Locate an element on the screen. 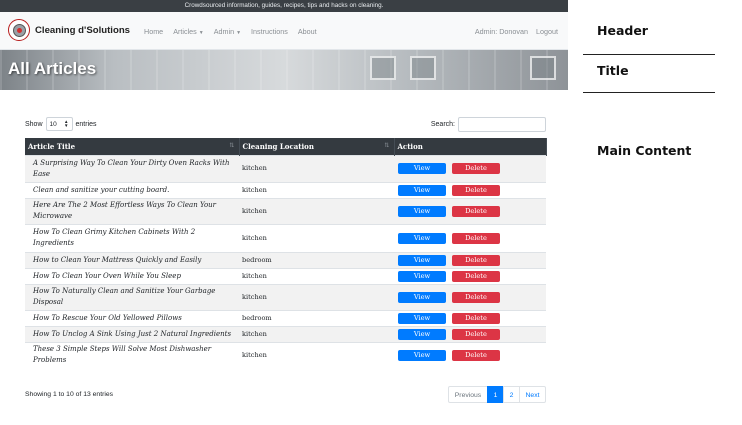 This screenshot has width=742, height=425. header-action: Action is located at coordinates (470, 146).